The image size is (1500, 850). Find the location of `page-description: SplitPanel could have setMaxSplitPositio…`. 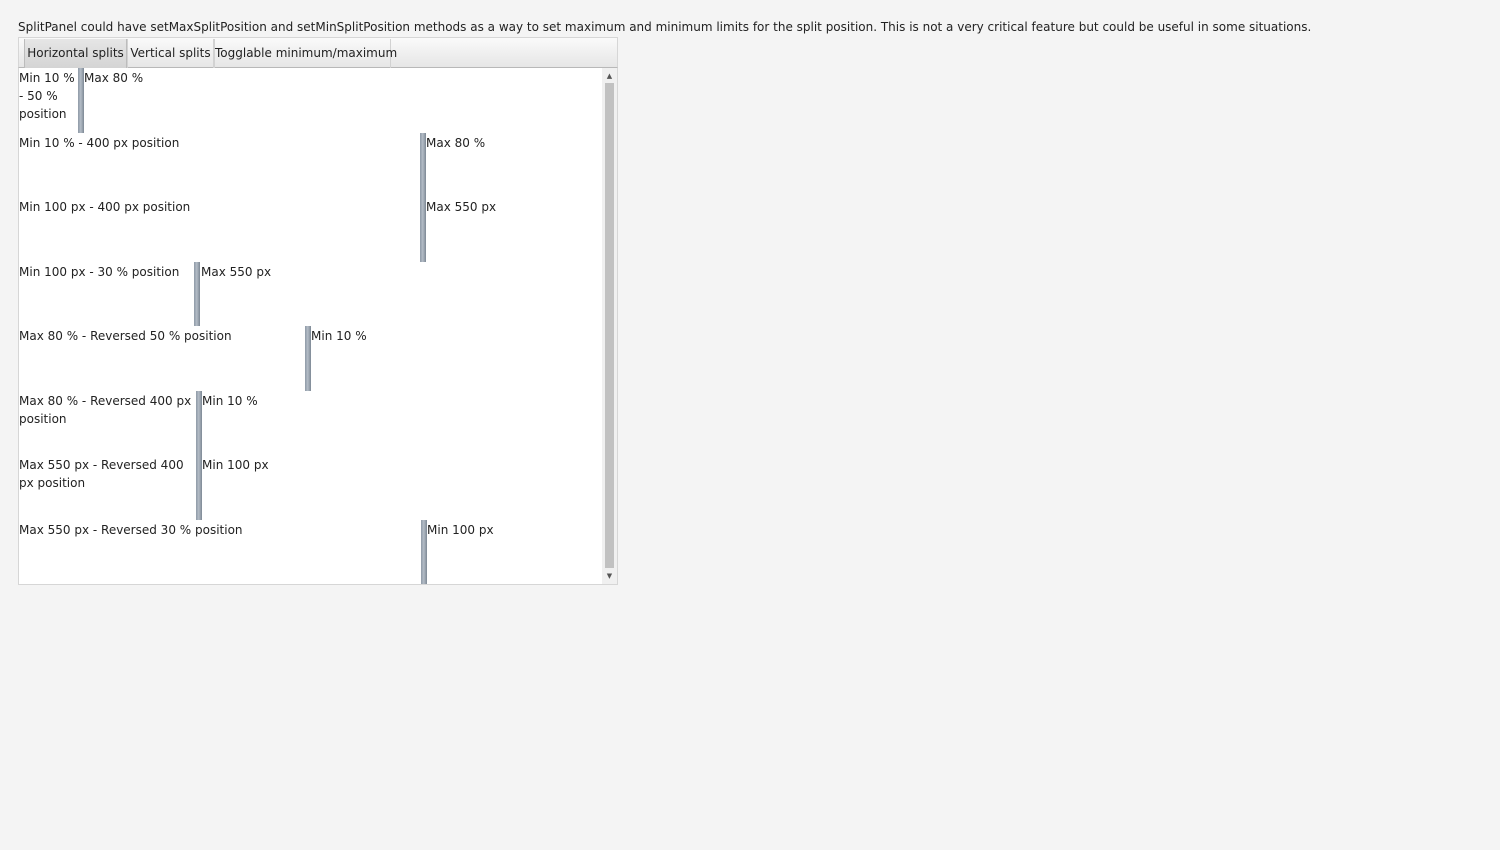

page-description: SplitPanel could have setMaxSplitPositio… is located at coordinates (665, 27).